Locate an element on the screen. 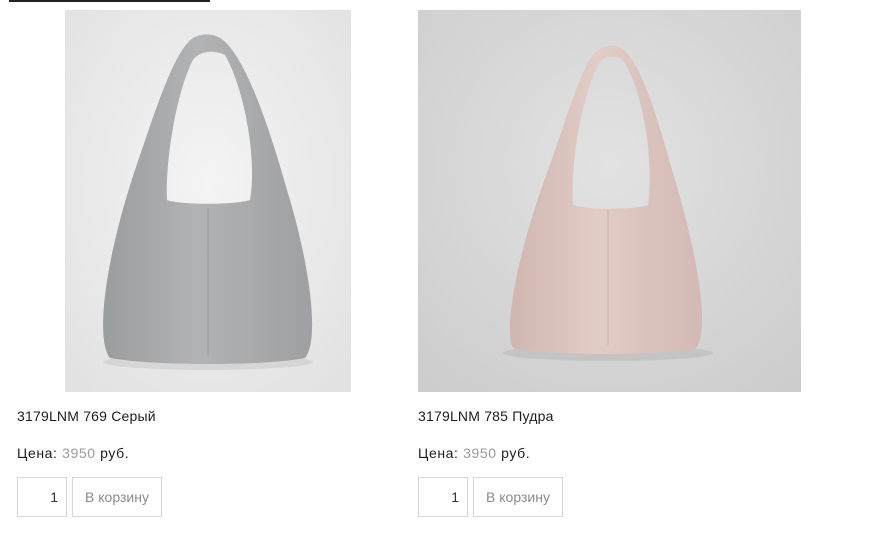 Image resolution: width=882 pixels, height=541 pixels. product-title: 3179LNM 769 Серый is located at coordinates (86, 416).